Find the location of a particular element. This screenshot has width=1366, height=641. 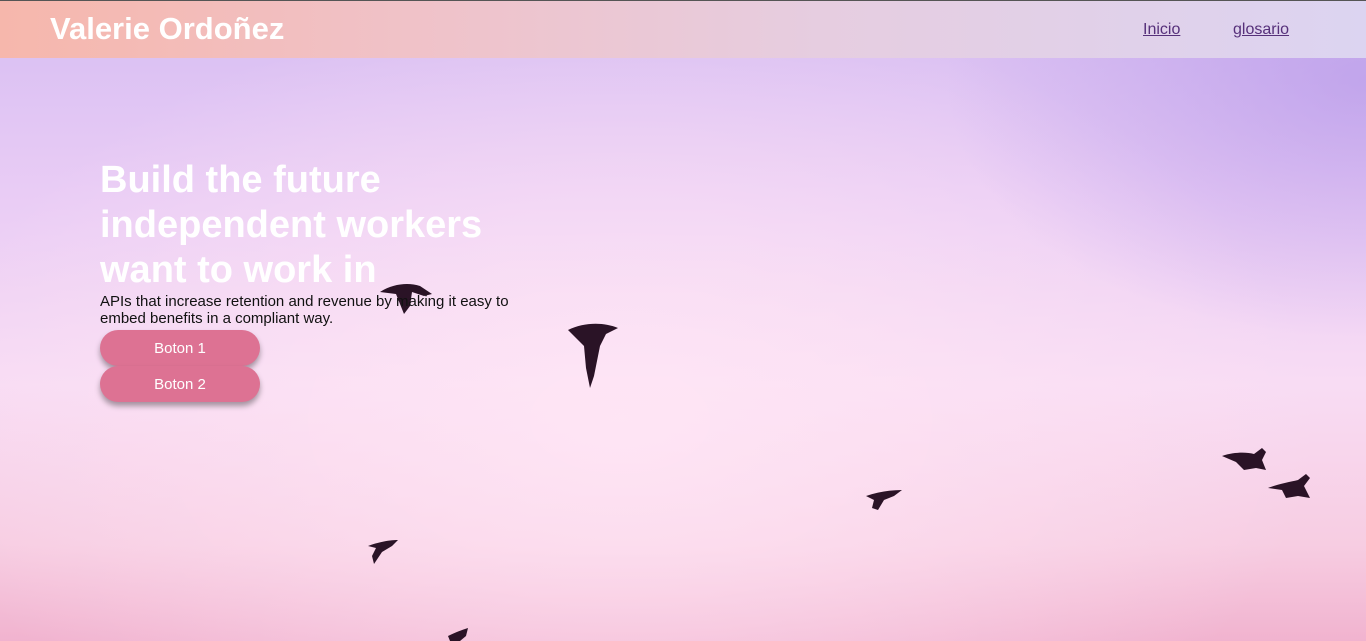

boton-1-button: Boton 1 is located at coordinates (180, 348).